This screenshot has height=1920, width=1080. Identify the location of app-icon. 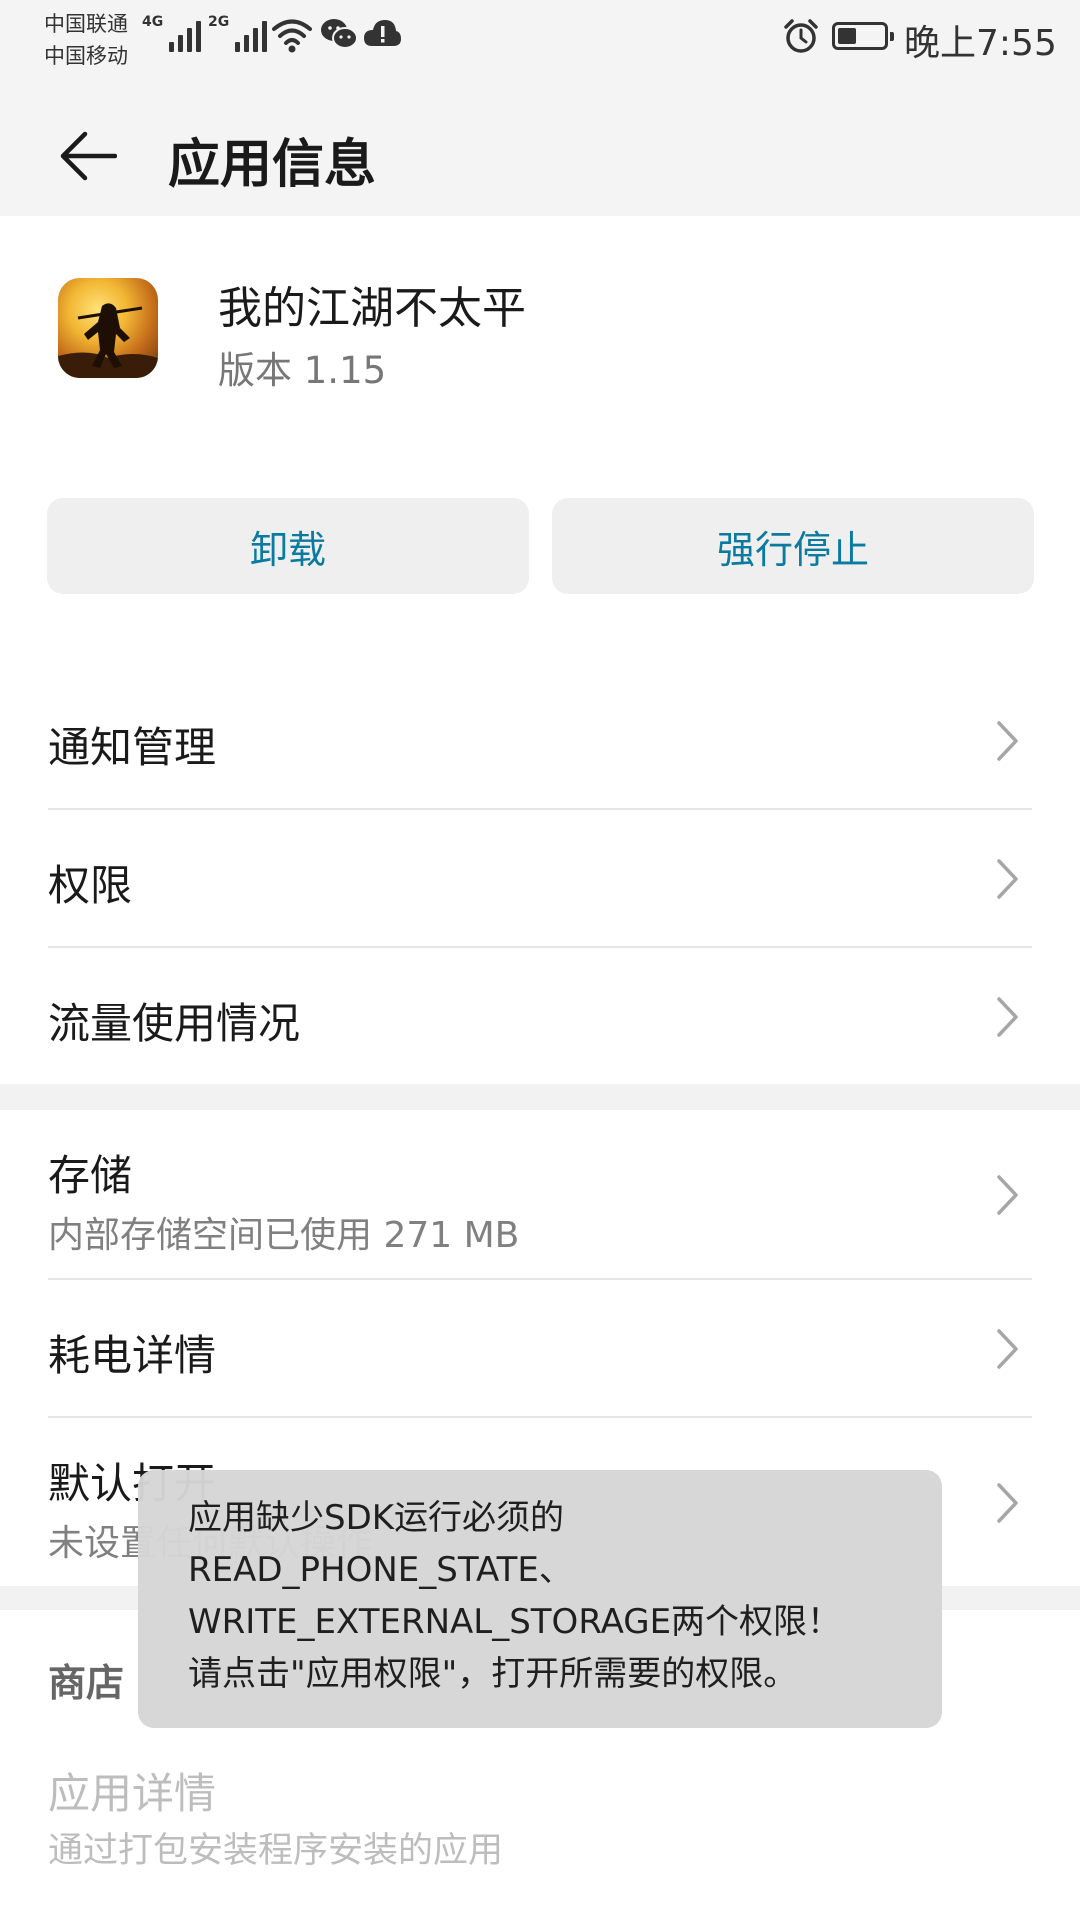
(108, 328).